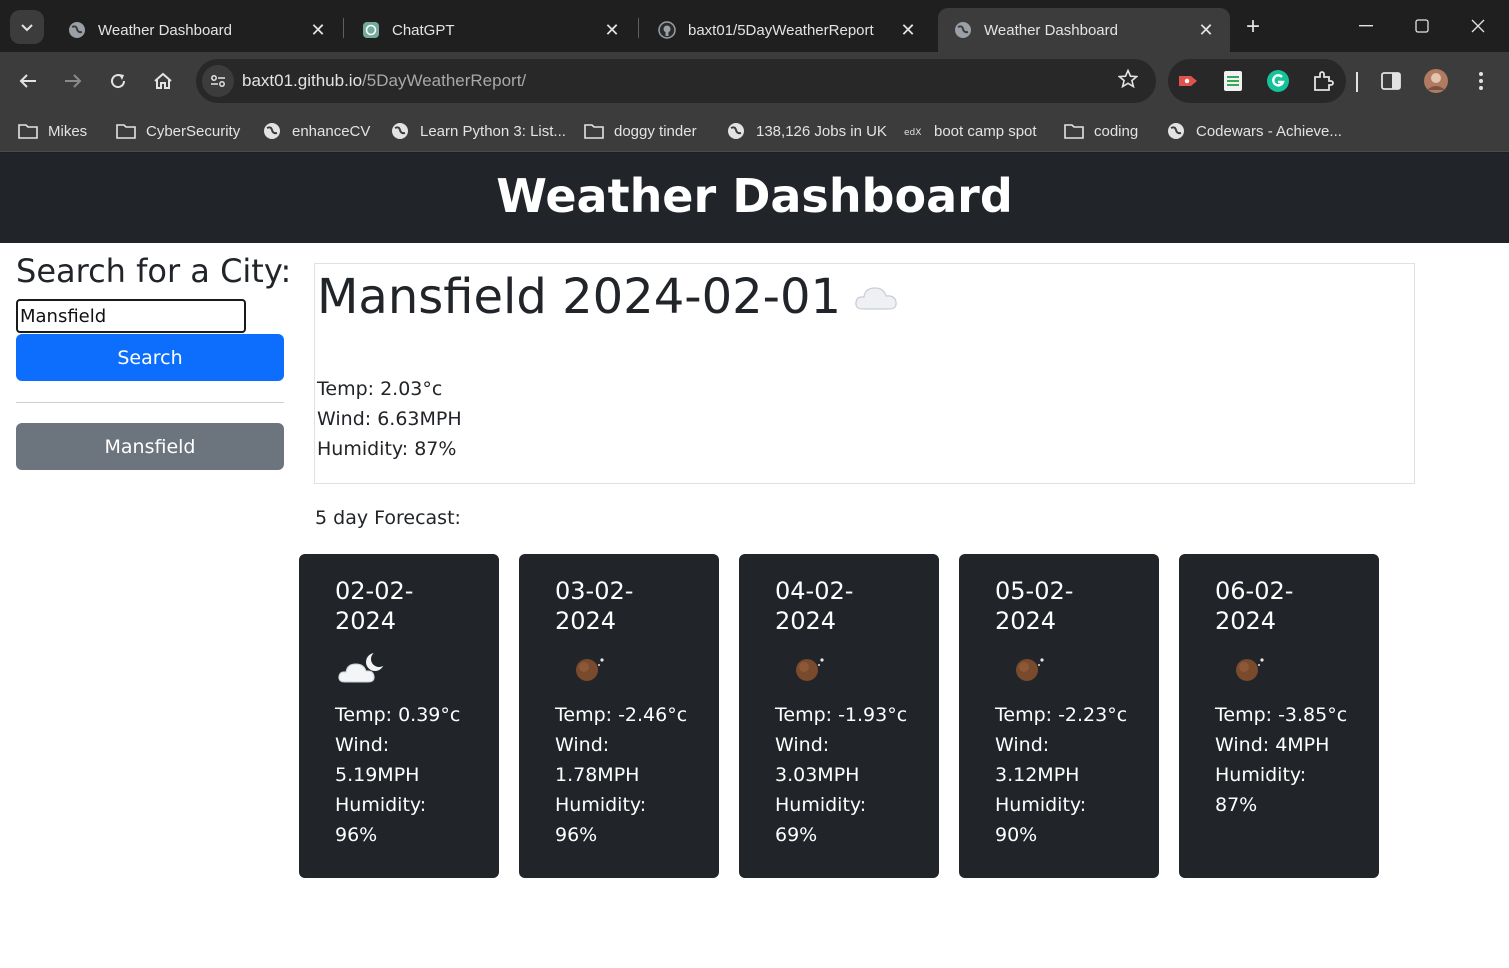  Describe the element at coordinates (399, 668) in the screenshot. I see `cloud-moon-icon` at that location.